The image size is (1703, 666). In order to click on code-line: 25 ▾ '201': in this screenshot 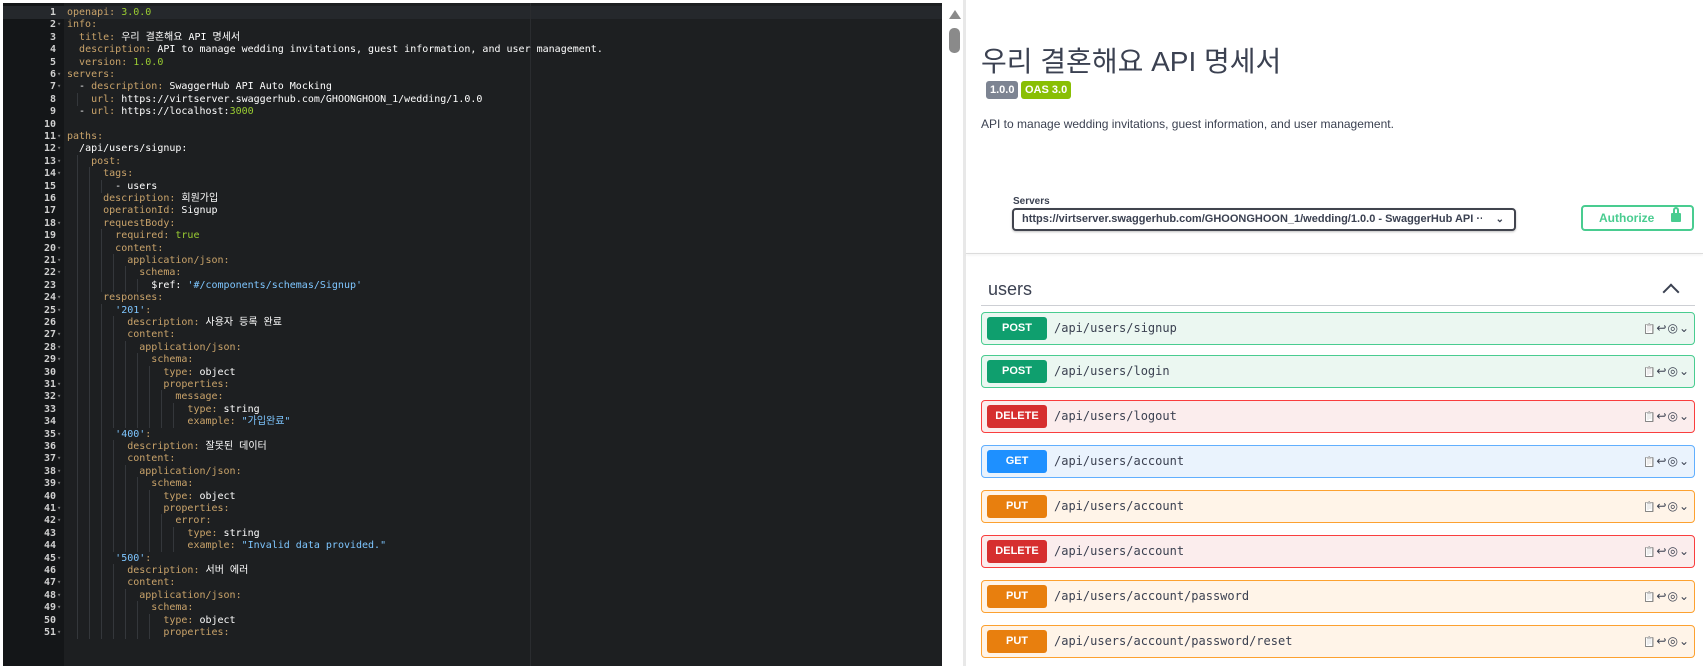, I will do `click(472, 310)`.